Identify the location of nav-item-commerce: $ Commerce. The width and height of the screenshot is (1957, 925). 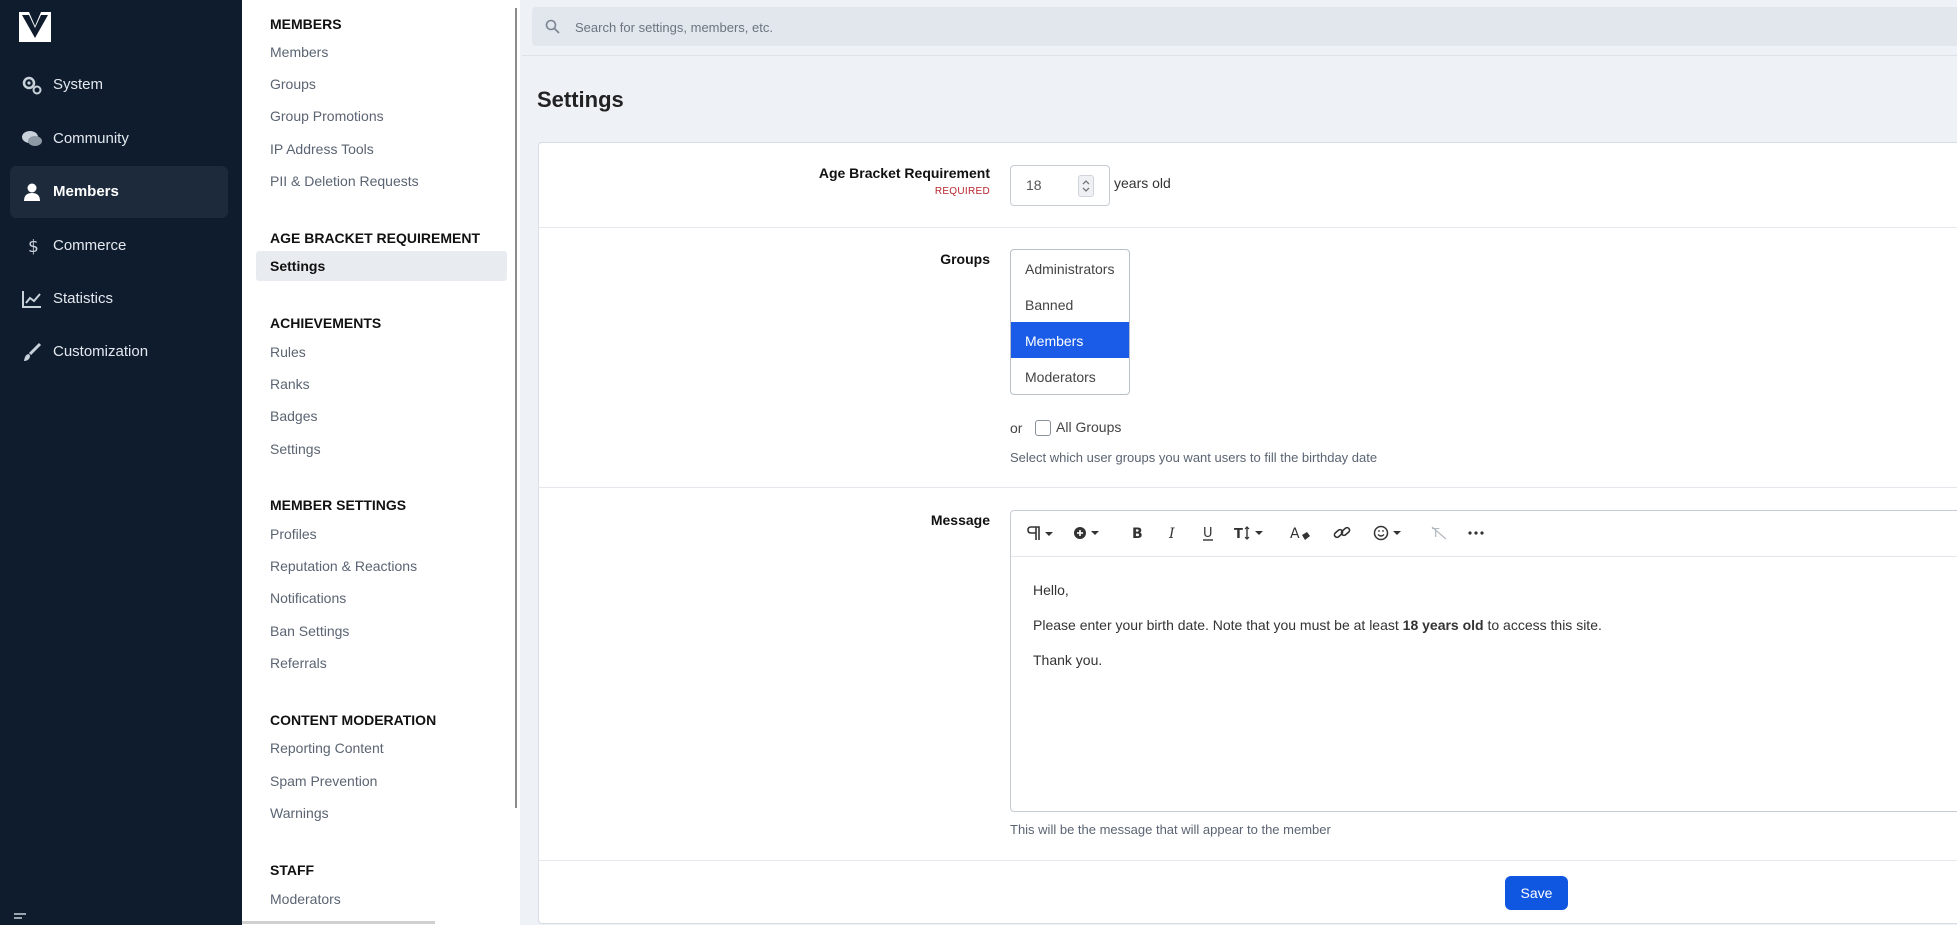
(119, 246).